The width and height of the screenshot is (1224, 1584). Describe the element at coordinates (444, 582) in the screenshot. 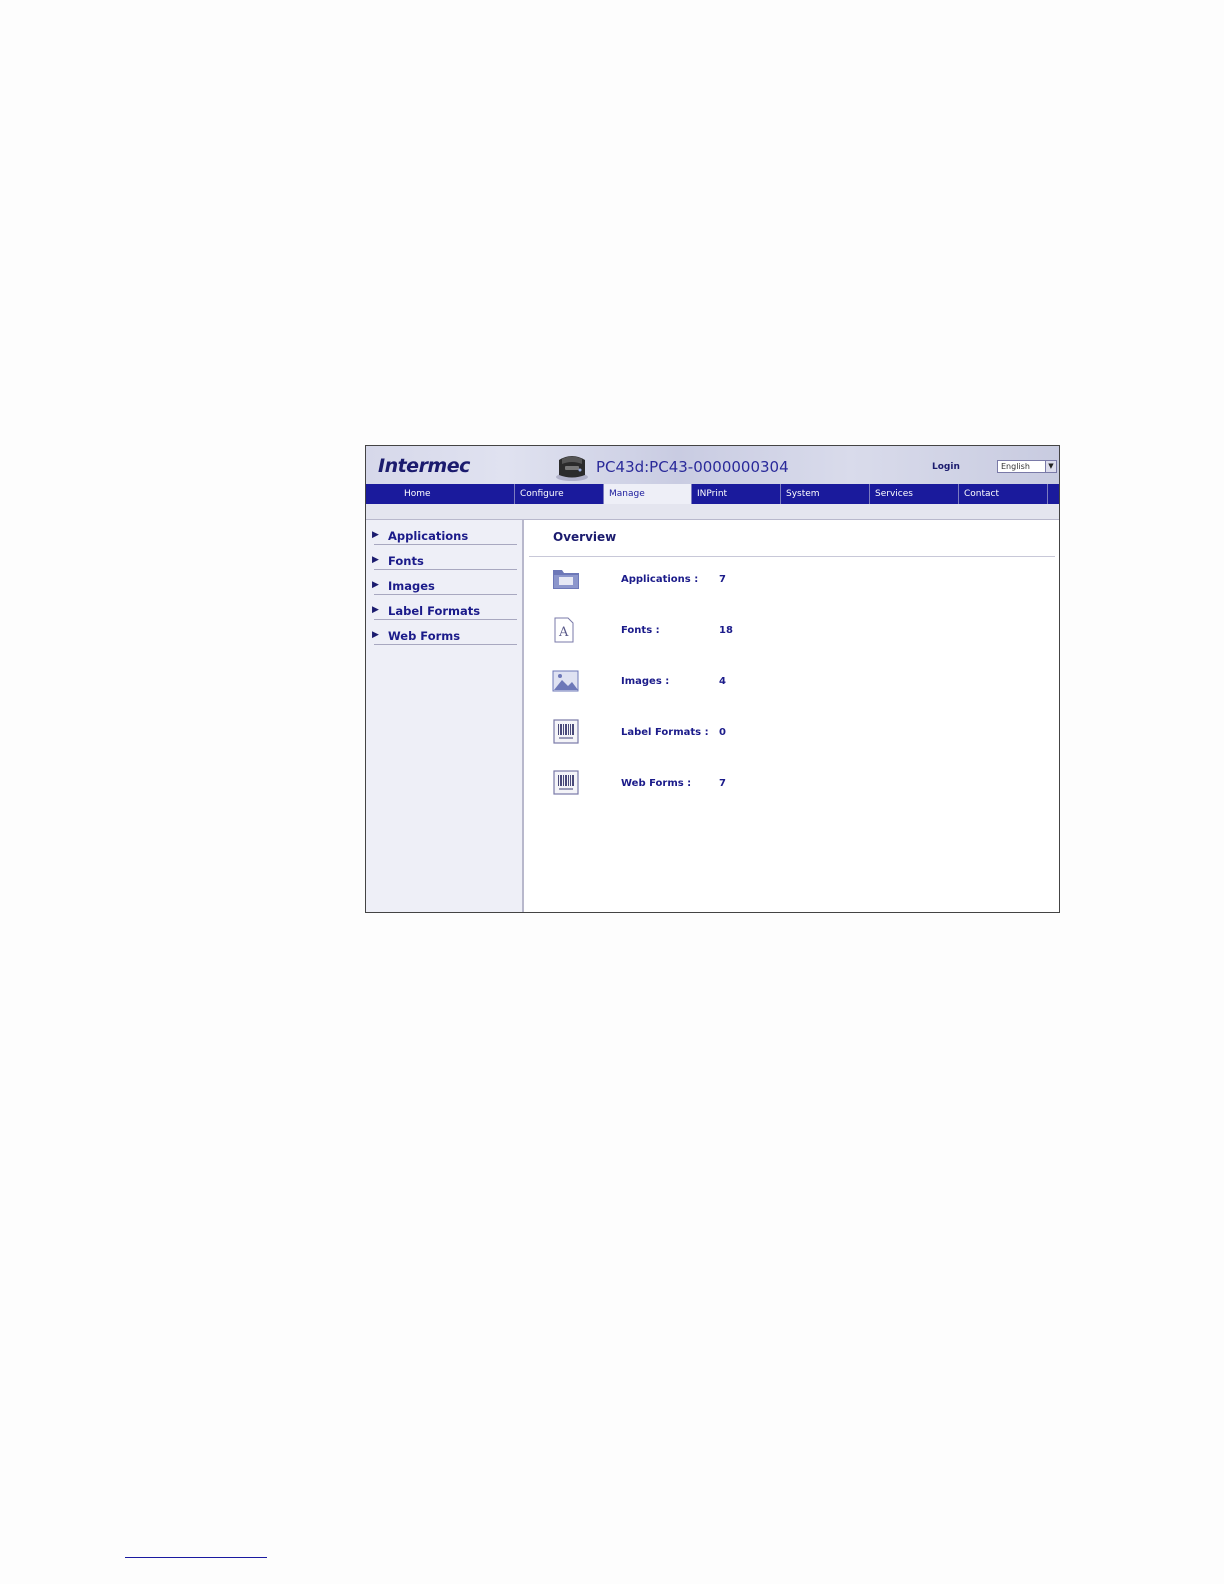

I see `sidebar-item-images: ▶ Images` at that location.